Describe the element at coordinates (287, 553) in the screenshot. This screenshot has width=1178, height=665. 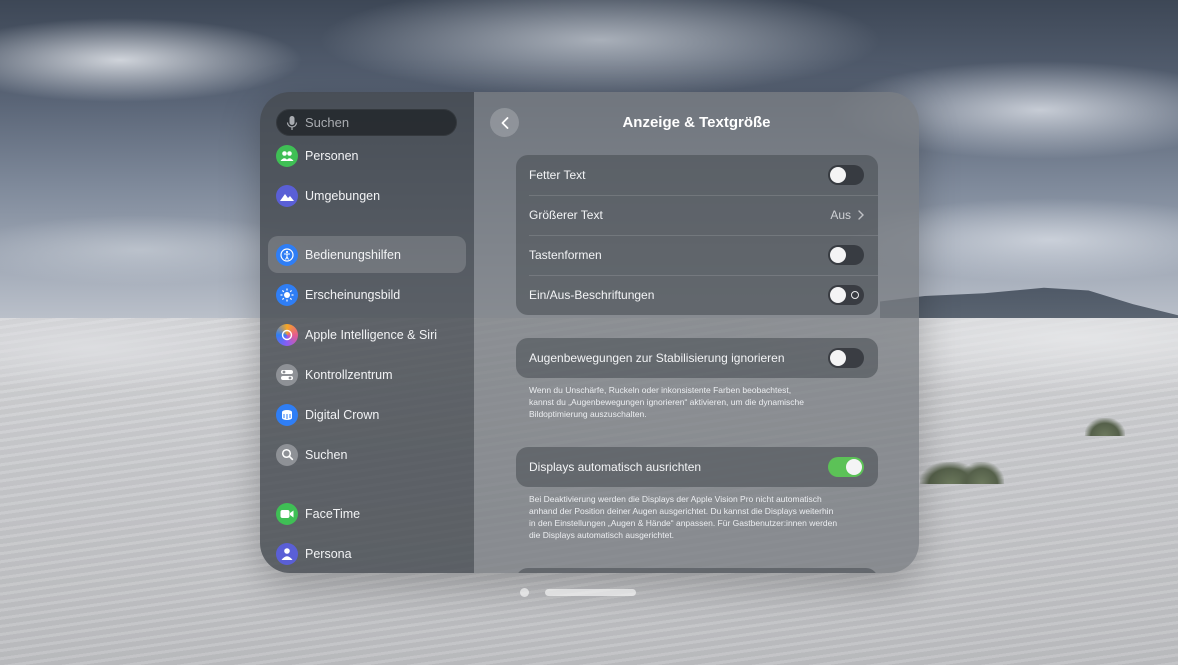
I see `persona-icon` at that location.